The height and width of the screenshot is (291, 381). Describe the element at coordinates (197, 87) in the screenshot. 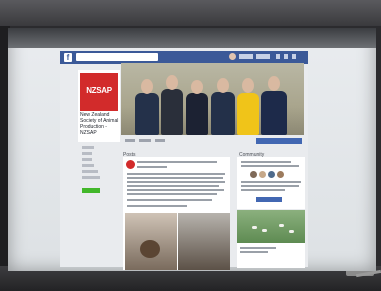

I see `person-3-head` at that location.